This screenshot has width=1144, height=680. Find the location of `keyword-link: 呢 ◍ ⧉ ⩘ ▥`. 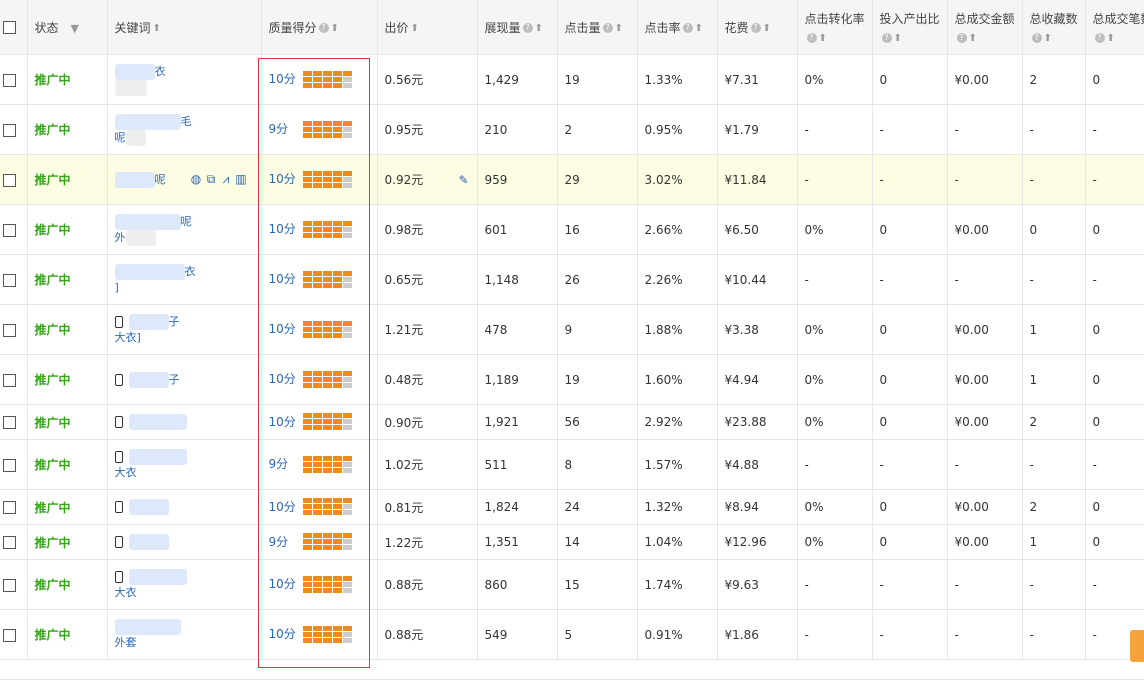

keyword-link: 呢 ◍ ⧉ ⩘ ▥ is located at coordinates (184, 179).